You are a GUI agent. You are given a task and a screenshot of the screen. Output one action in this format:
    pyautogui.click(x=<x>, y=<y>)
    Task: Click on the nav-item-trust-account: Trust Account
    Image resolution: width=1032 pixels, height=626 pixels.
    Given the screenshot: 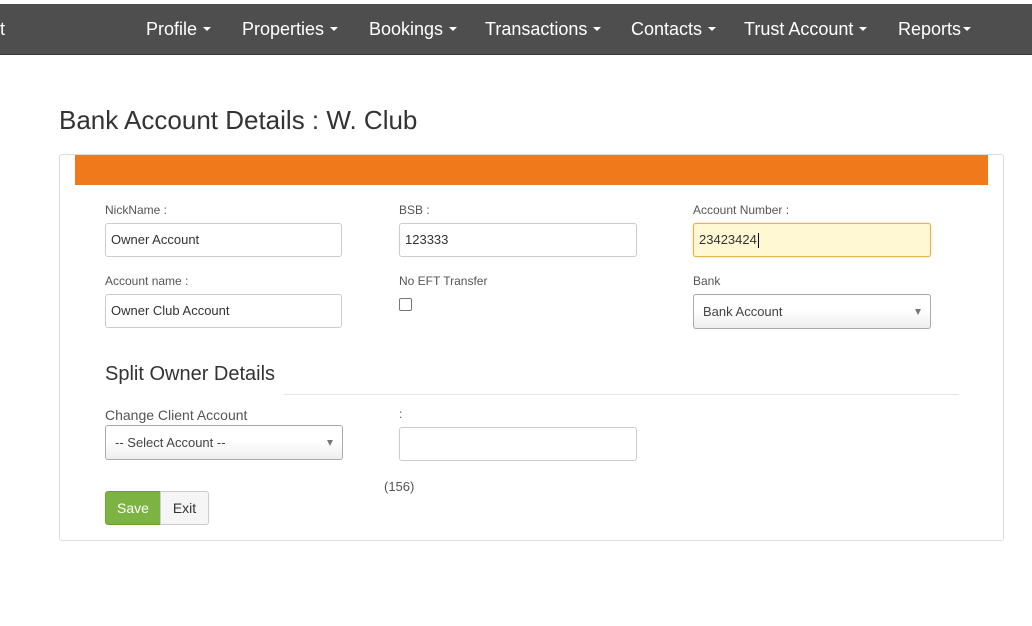 What is the action you would take?
    pyautogui.click(x=806, y=29)
    